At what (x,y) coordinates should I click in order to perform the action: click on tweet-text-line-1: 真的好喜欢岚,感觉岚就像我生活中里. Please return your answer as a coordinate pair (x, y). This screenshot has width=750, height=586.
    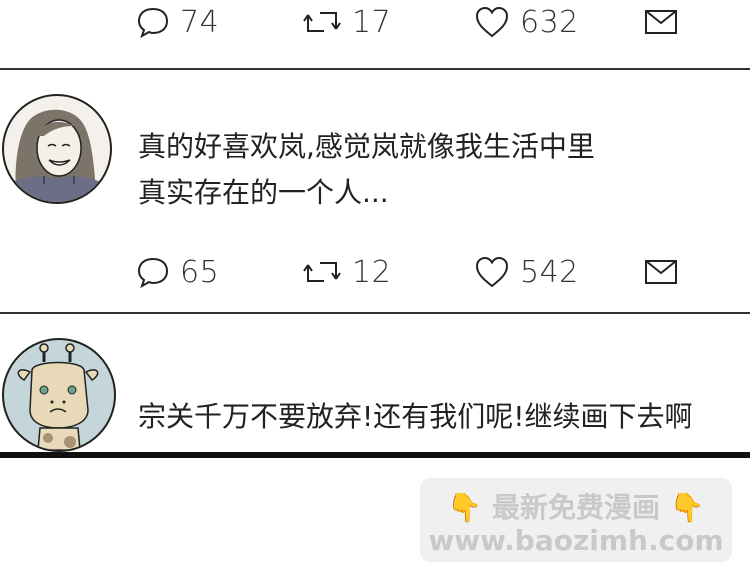
    Looking at the image, I should click on (366, 146).